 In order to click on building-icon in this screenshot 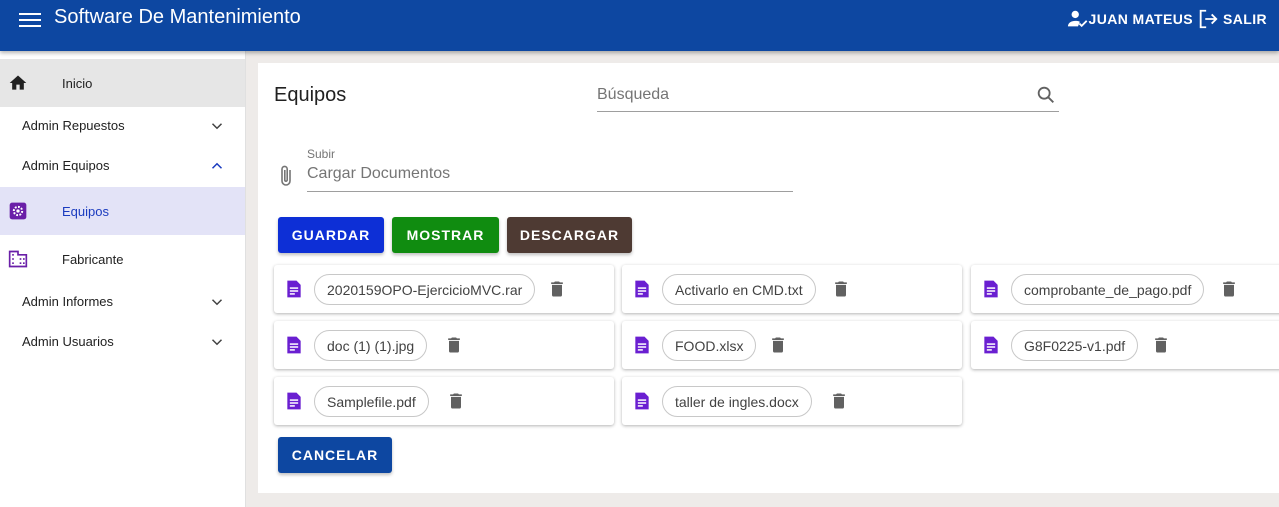, I will do `click(18, 259)`.